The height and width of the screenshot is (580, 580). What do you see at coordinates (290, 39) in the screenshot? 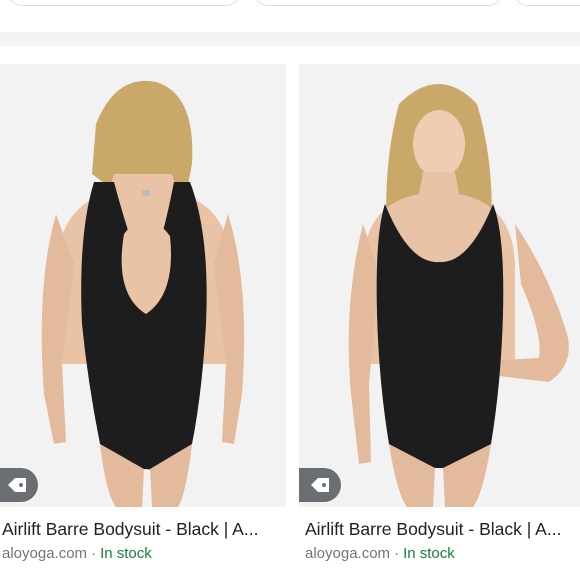
I see `section-divider` at bounding box center [290, 39].